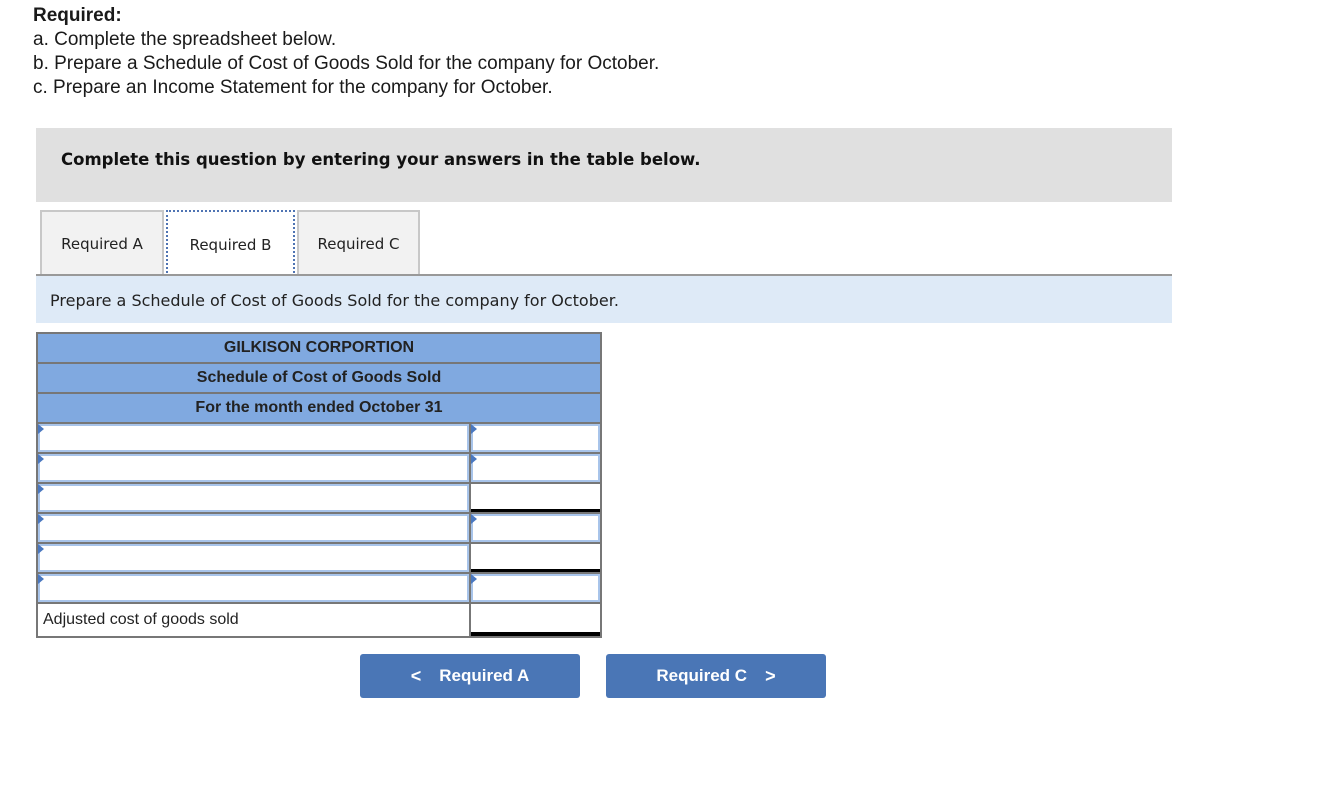 This screenshot has width=1332, height=786. I want to click on company-name: GILKISON CORPORTION, so click(319, 349).